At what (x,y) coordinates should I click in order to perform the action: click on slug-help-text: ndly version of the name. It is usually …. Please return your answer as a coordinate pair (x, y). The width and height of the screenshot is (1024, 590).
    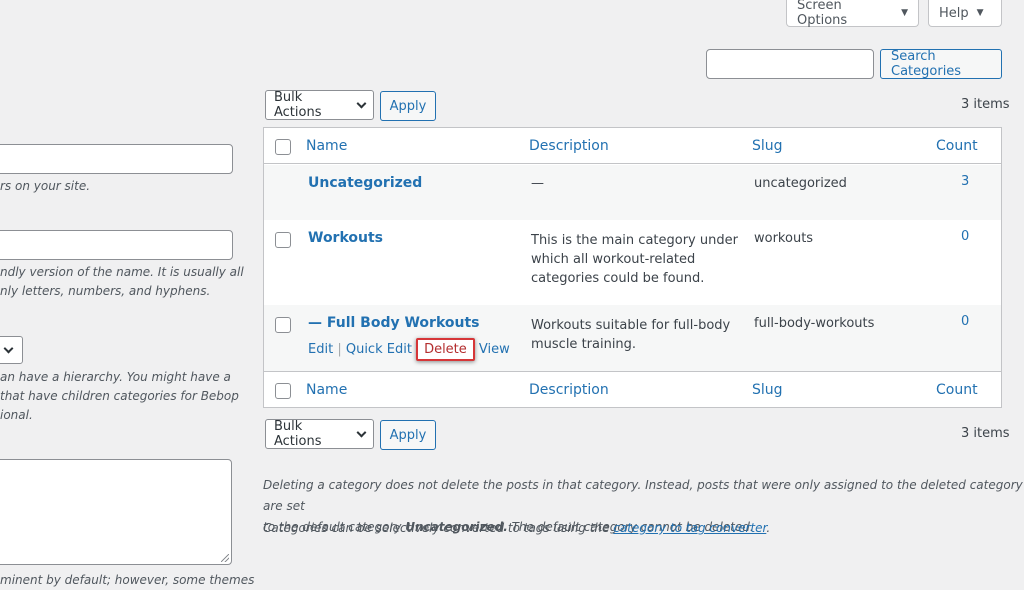
    Looking at the image, I should click on (122, 282).